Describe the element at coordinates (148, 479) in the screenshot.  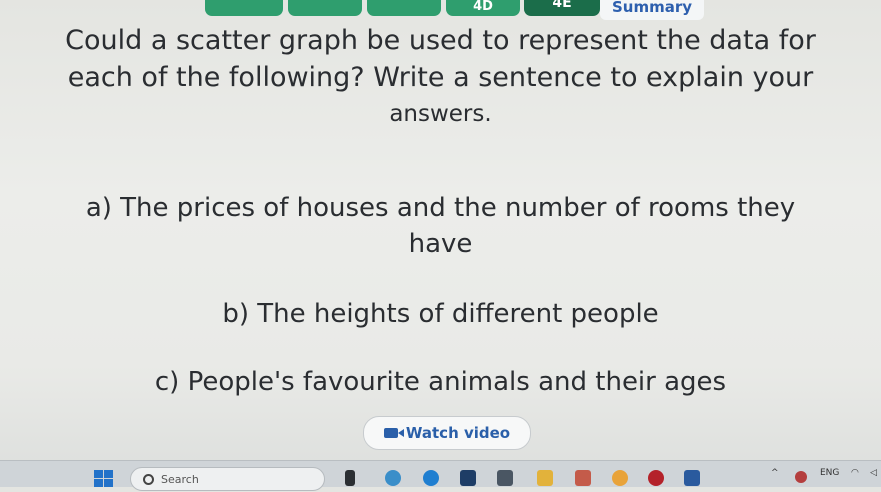
I see `search-icon` at that location.